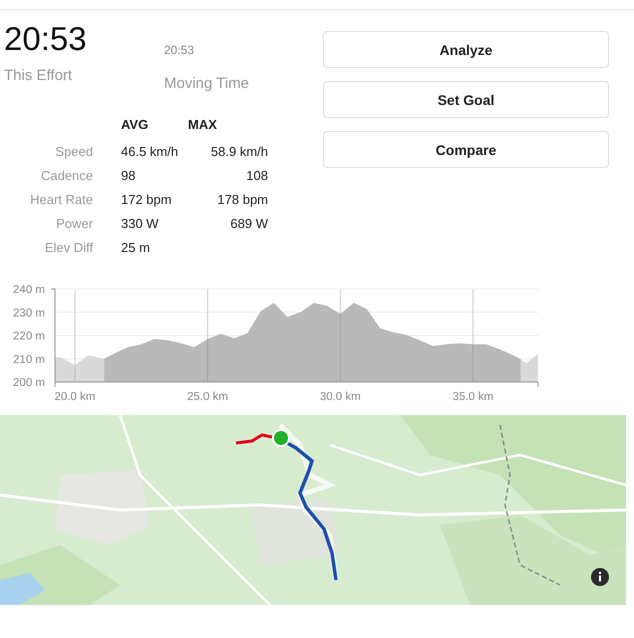 This screenshot has width=634, height=638. What do you see at coordinates (74, 224) in the screenshot?
I see `stat-label: Power` at bounding box center [74, 224].